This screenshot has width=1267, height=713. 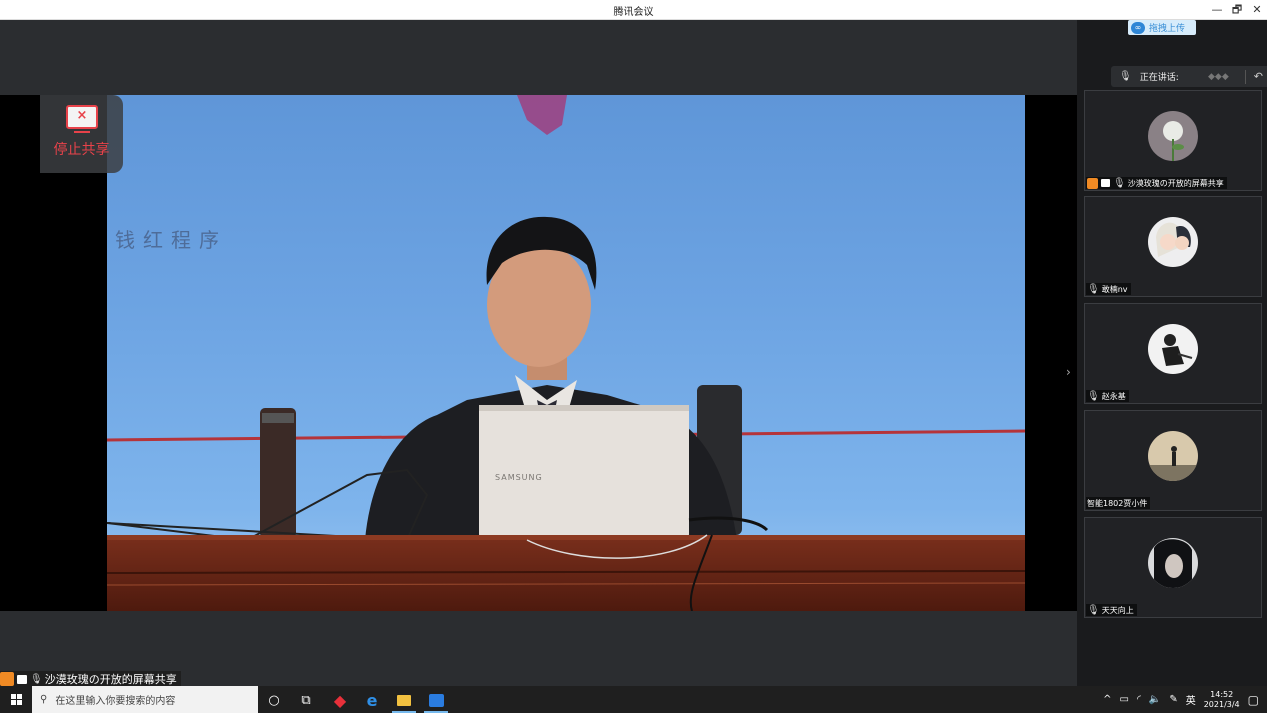 What do you see at coordinates (1221, 704) in the screenshot?
I see `clock-date: 2021/3/4` at bounding box center [1221, 704].